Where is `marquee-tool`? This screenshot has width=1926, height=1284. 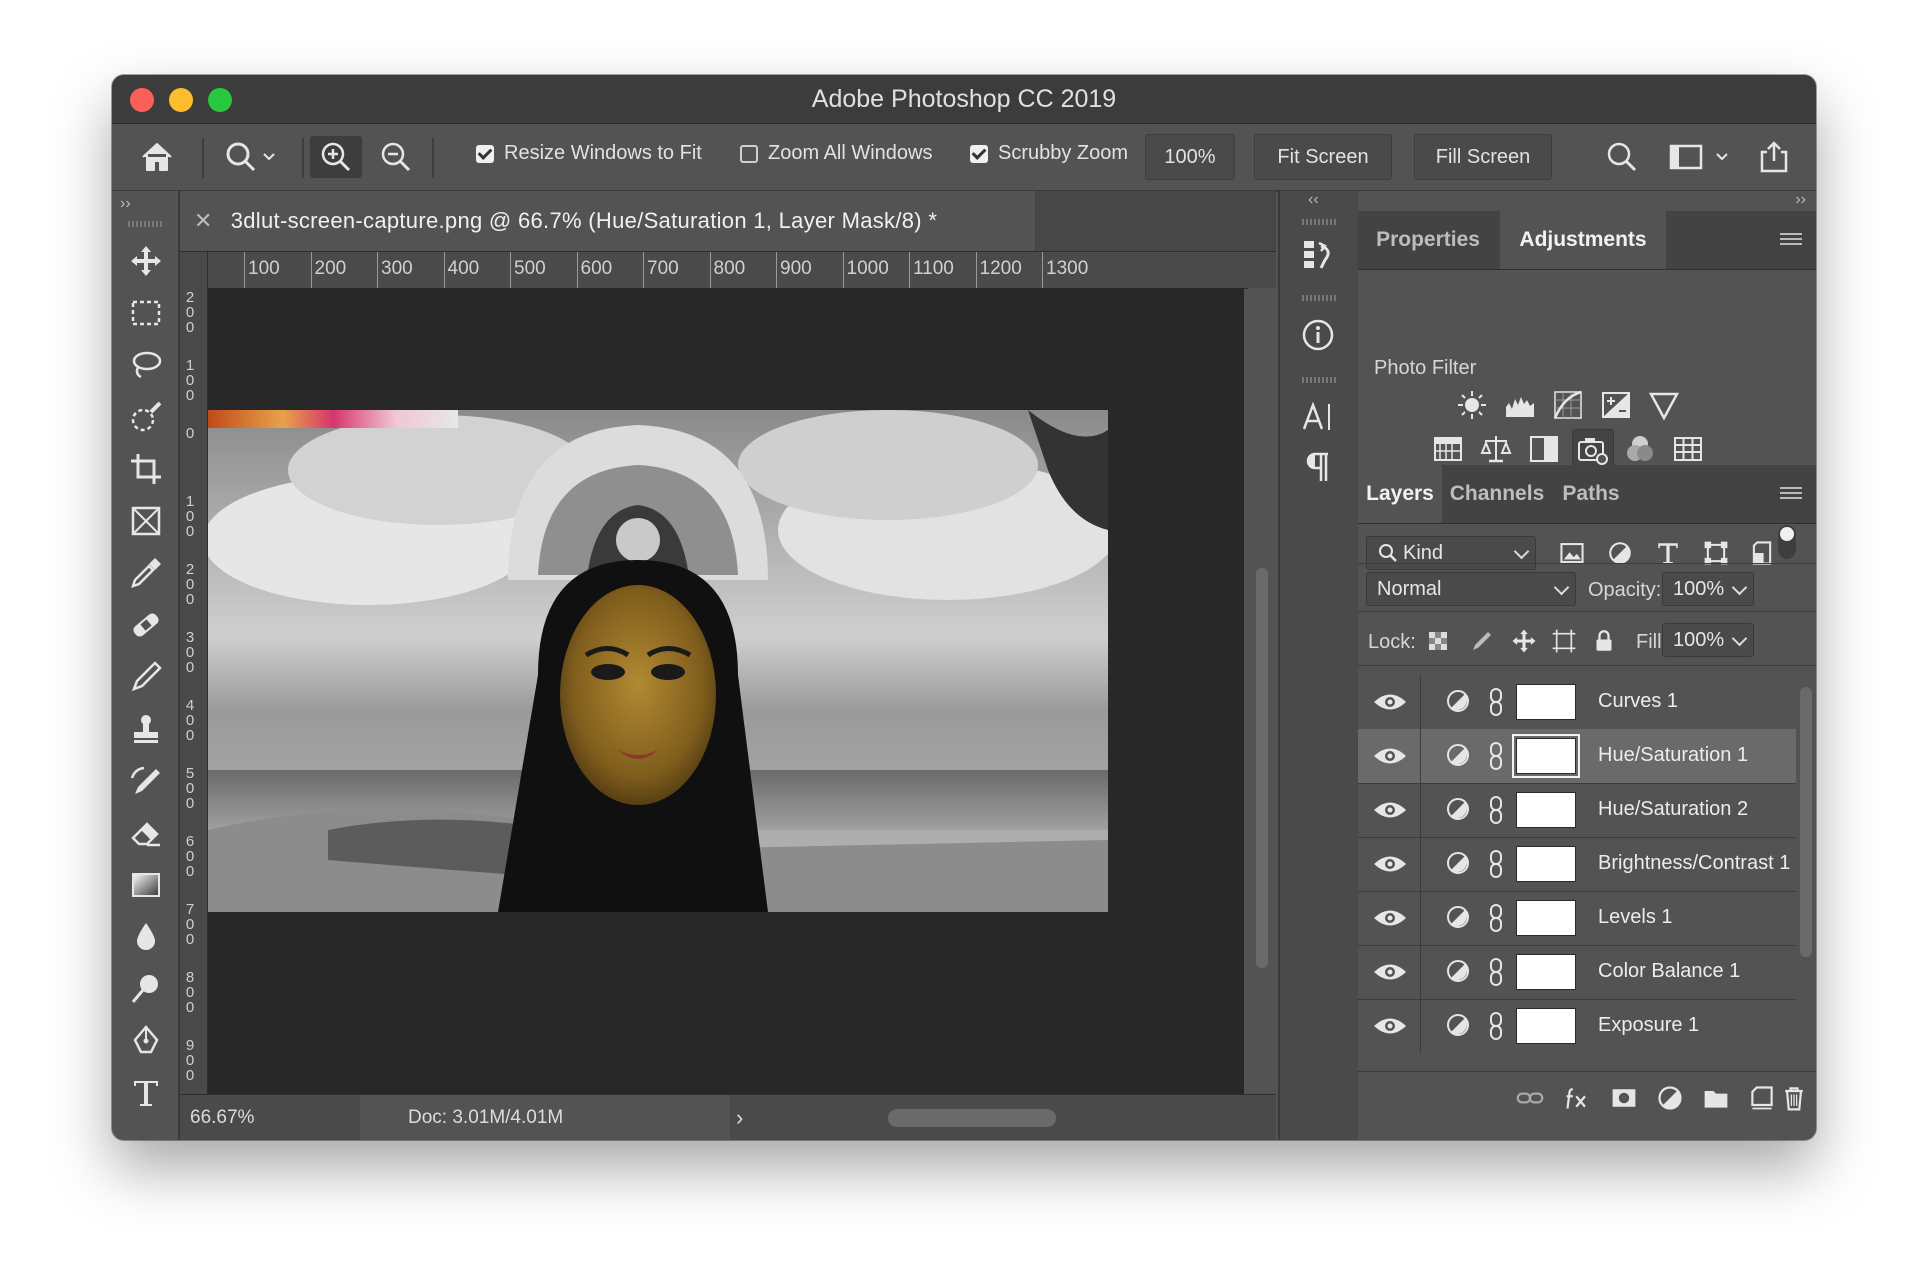 marquee-tool is located at coordinates (146, 313).